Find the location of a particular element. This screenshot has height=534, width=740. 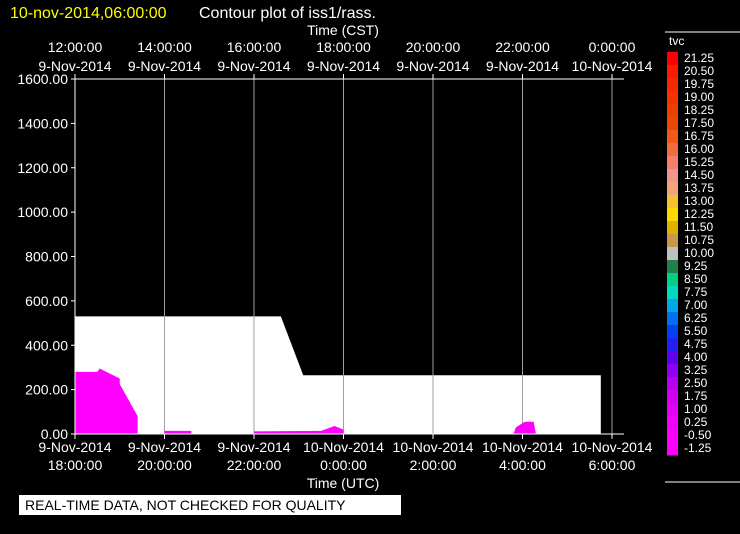

top-tick-time: 20:00:00 is located at coordinates (433, 47).